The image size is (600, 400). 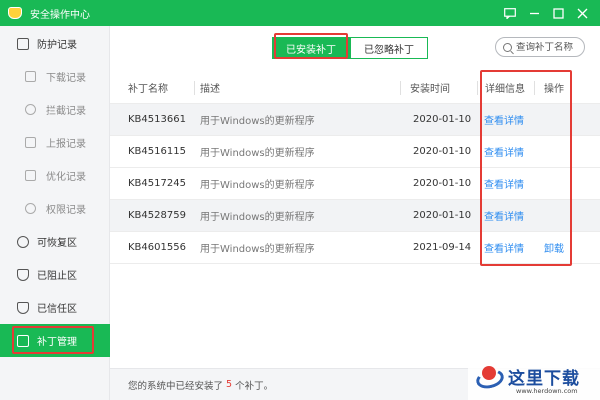 I want to click on document-icon, so click(x=30, y=175).